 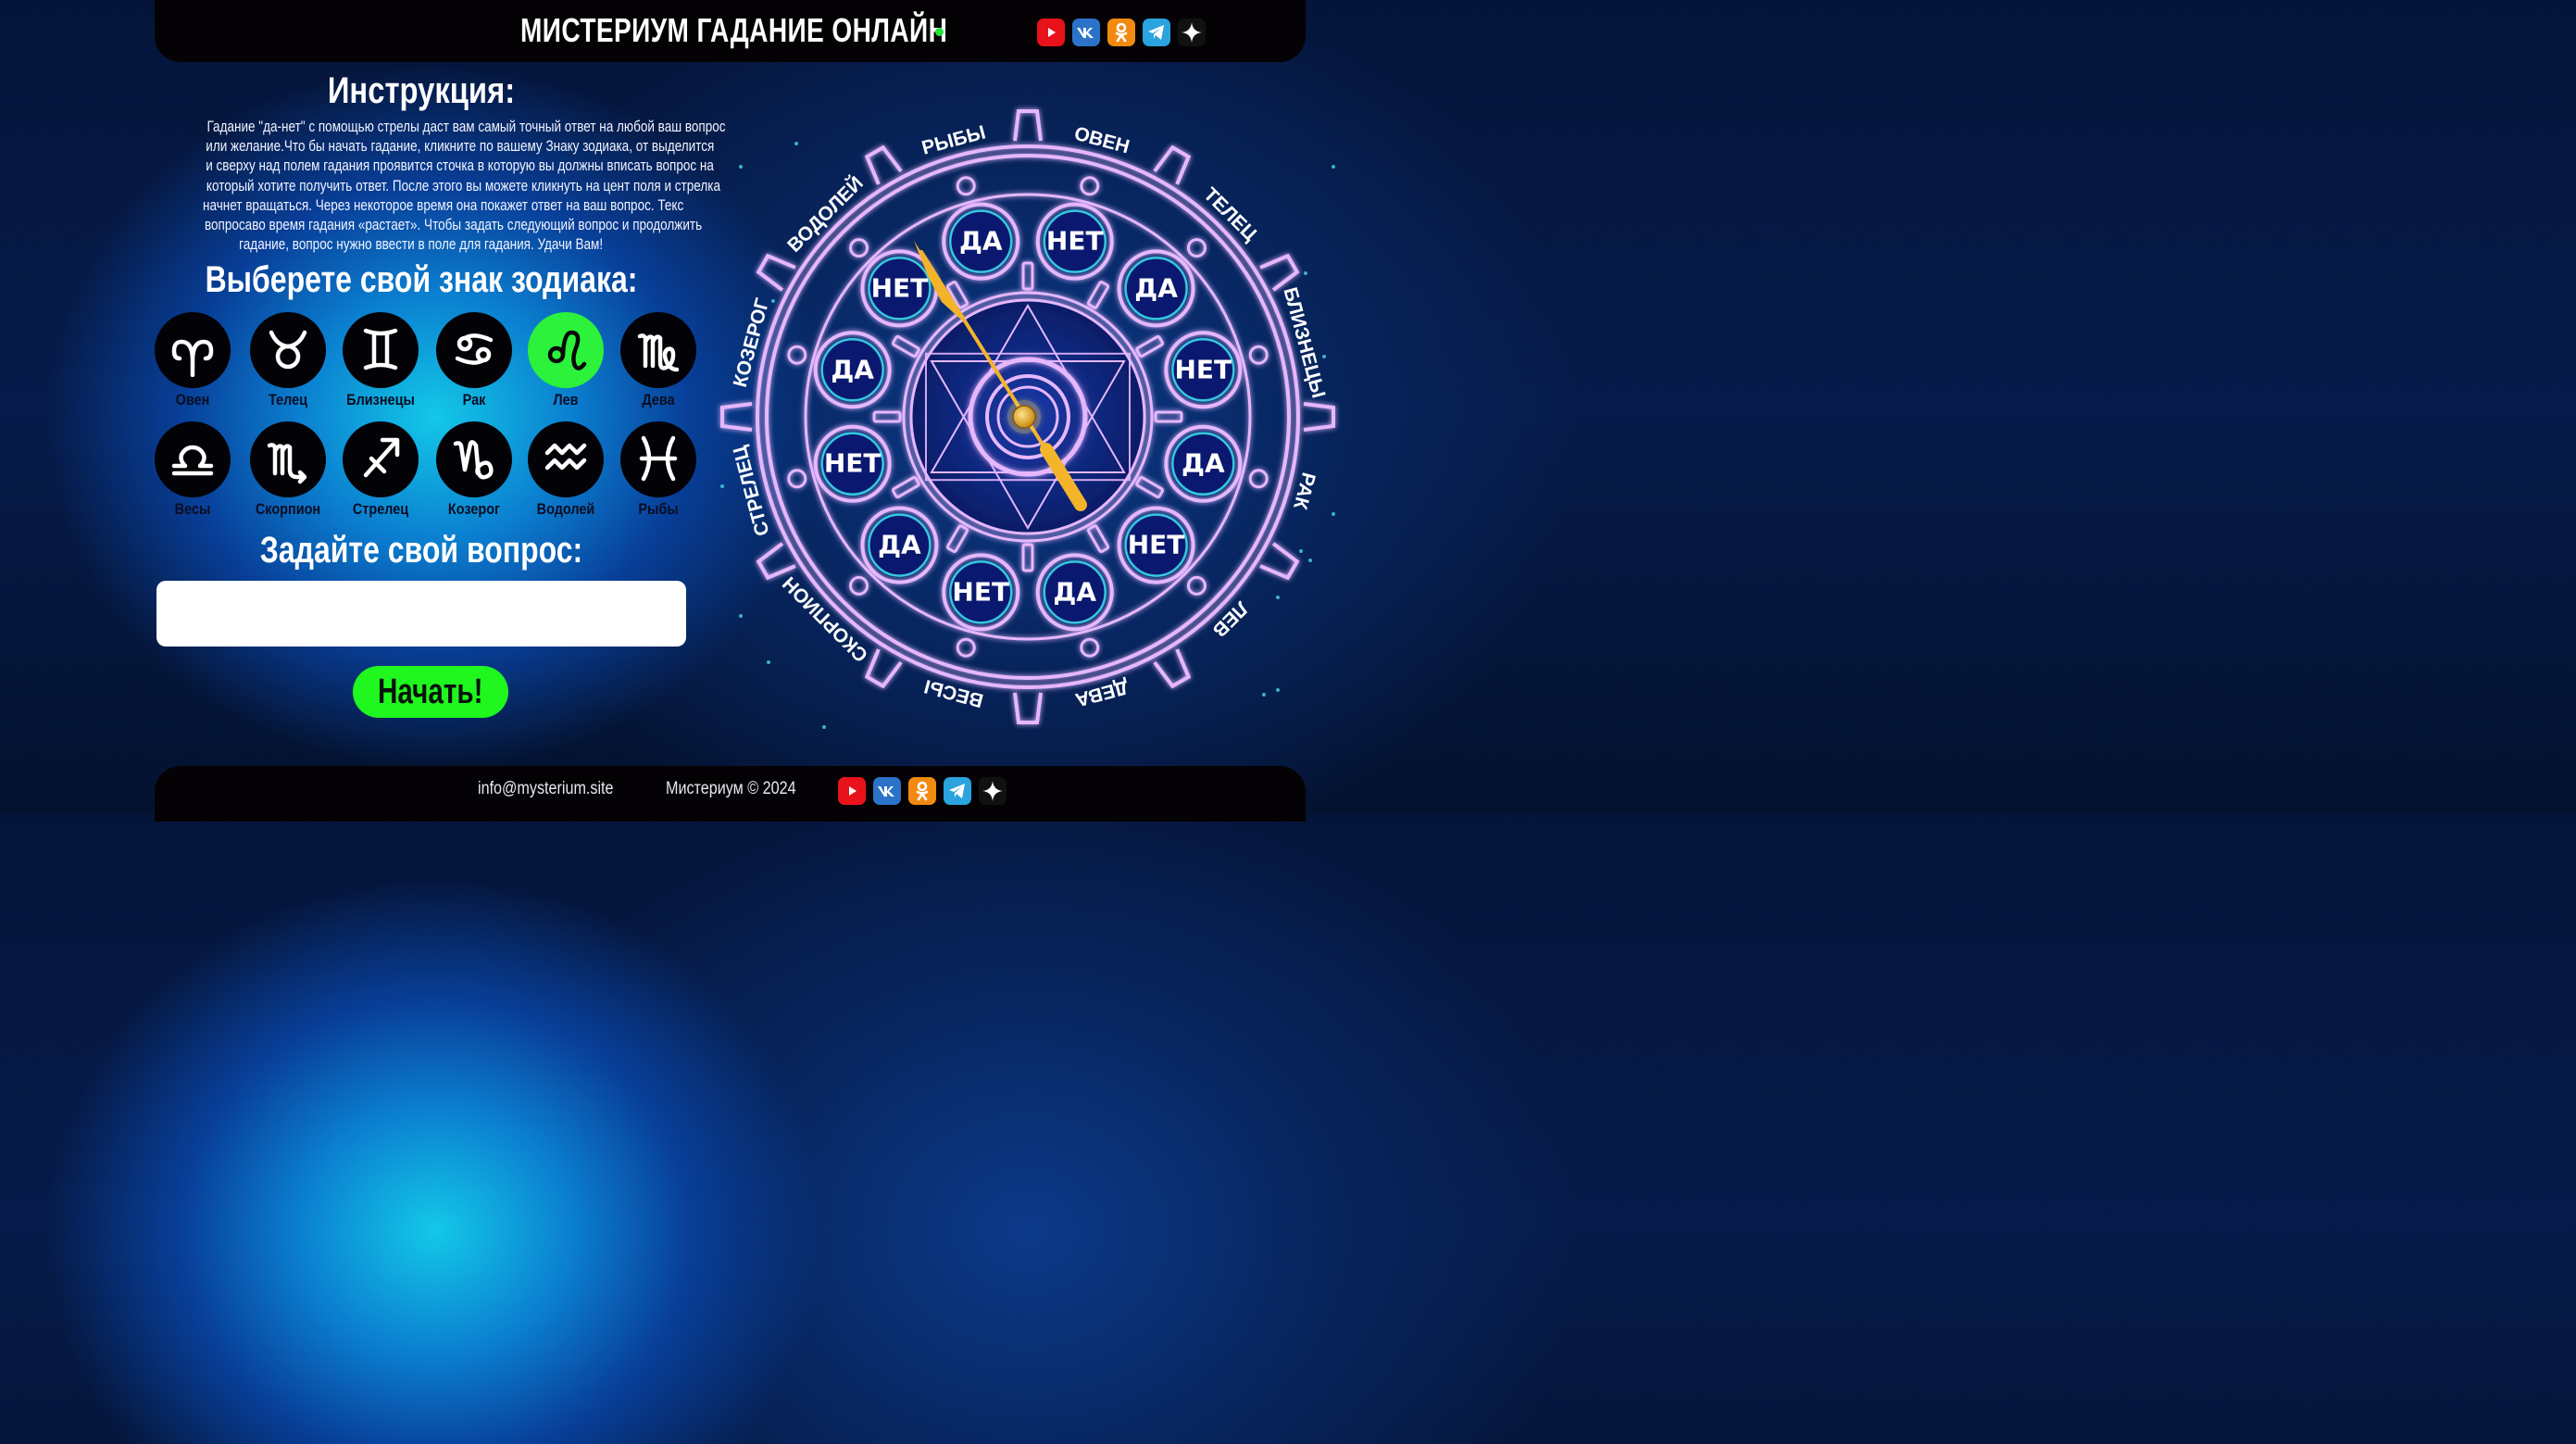 I want to click on zodiac-sign-gemini: Близнецы, so click(x=380, y=360).